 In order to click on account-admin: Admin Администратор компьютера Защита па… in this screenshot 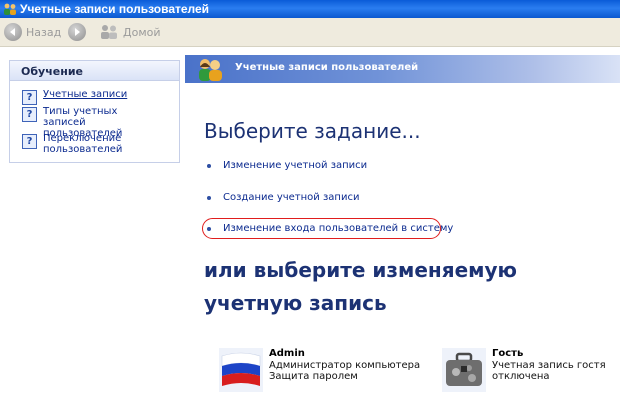, I will do `click(319, 370)`.